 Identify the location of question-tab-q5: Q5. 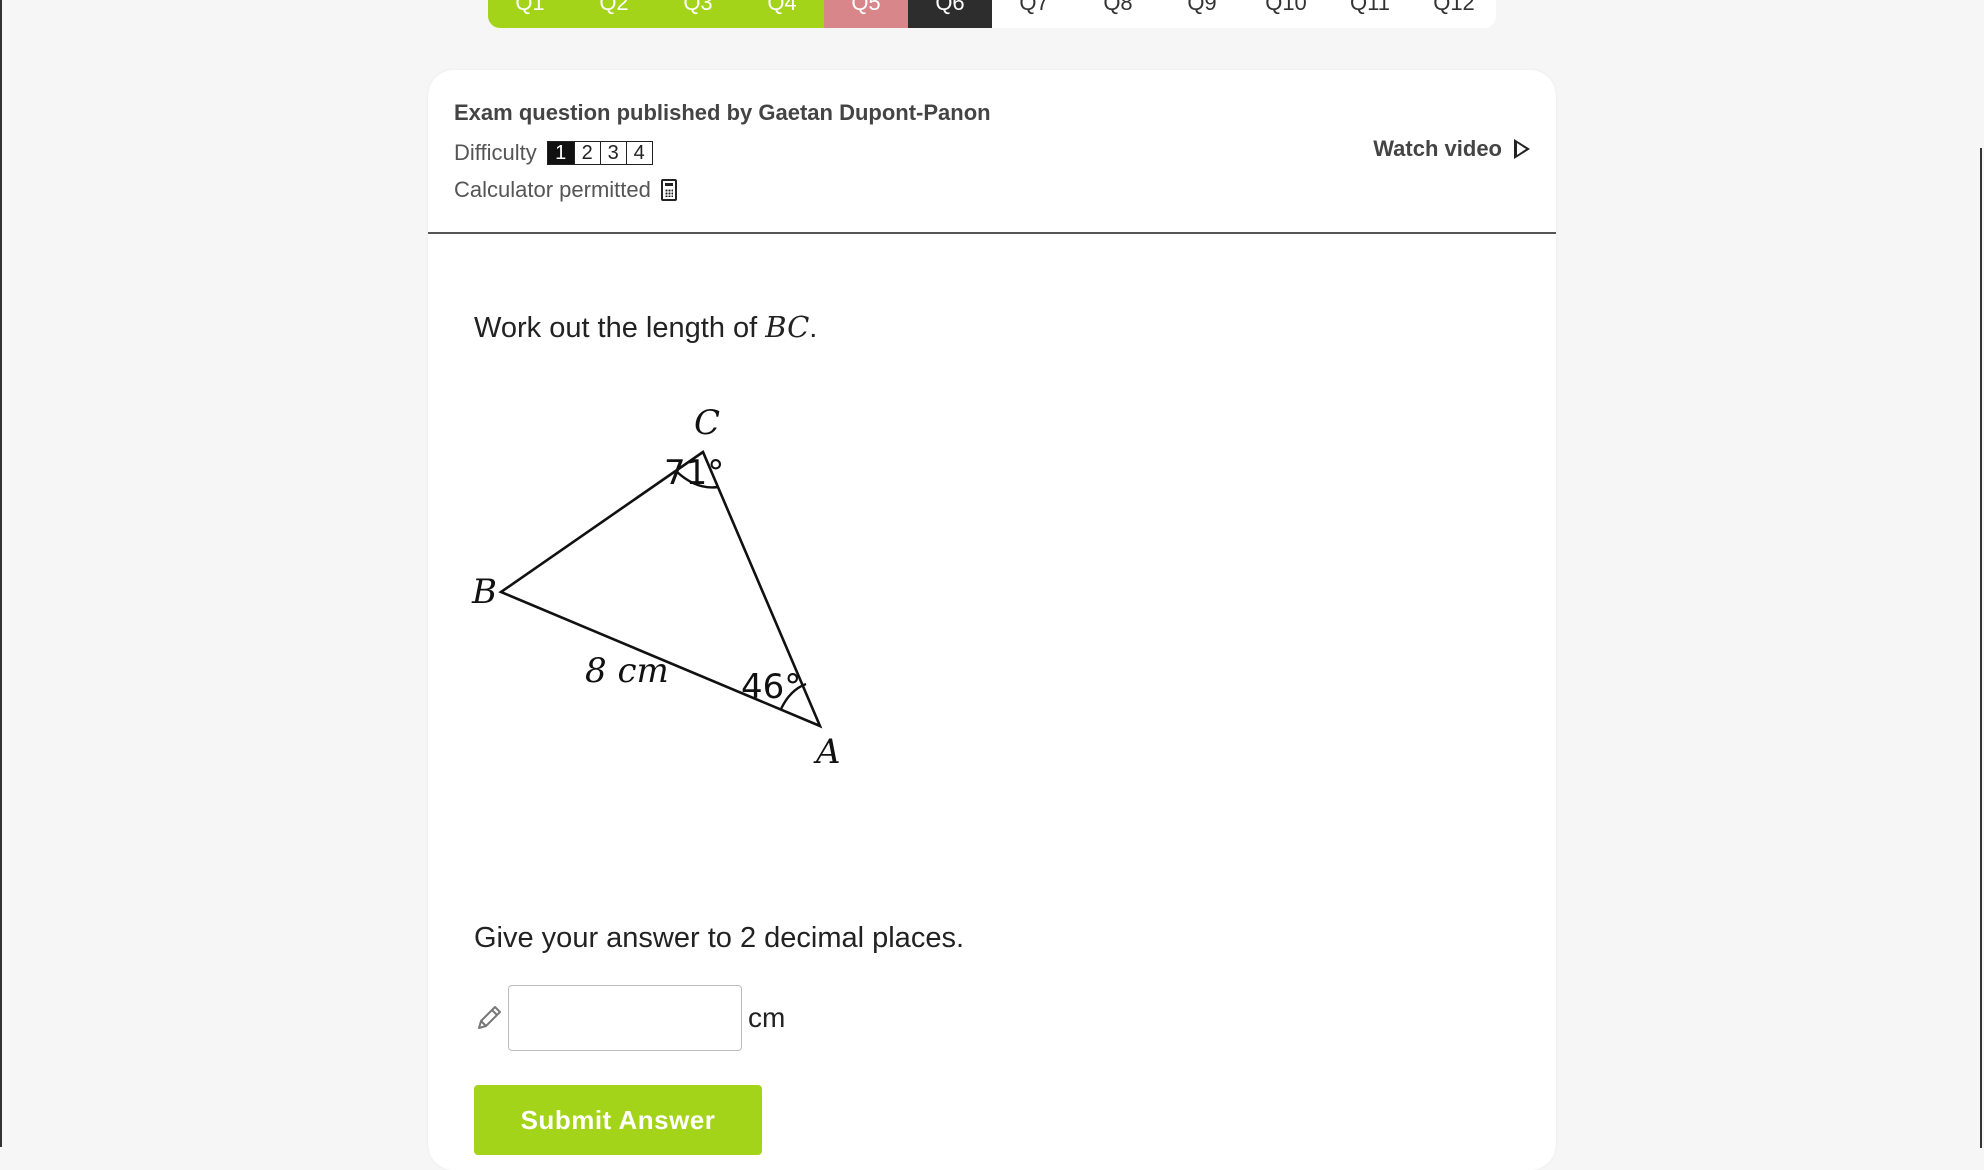
(866, 14).